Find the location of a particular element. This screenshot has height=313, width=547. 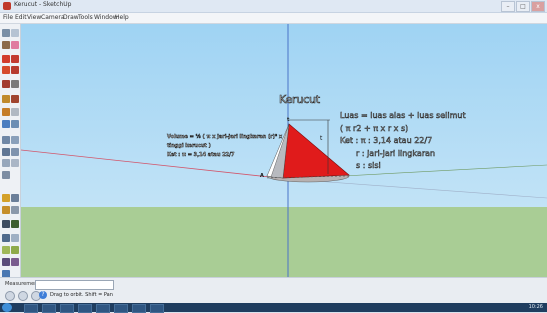

position-camera-icon is located at coordinates (6, 175).